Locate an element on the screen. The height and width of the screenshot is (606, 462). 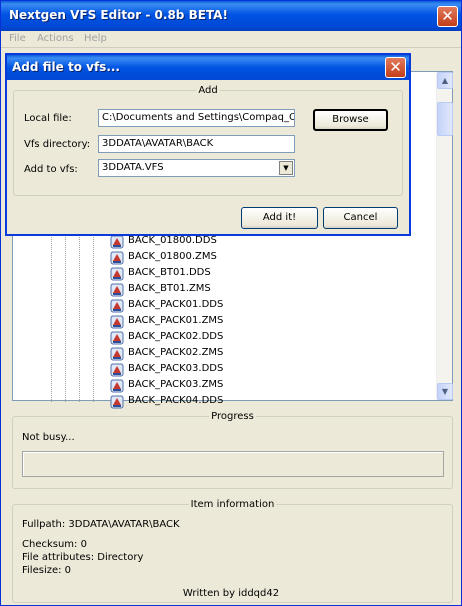
tree-file-label: BACK_BT01.DDS is located at coordinates (169, 272).